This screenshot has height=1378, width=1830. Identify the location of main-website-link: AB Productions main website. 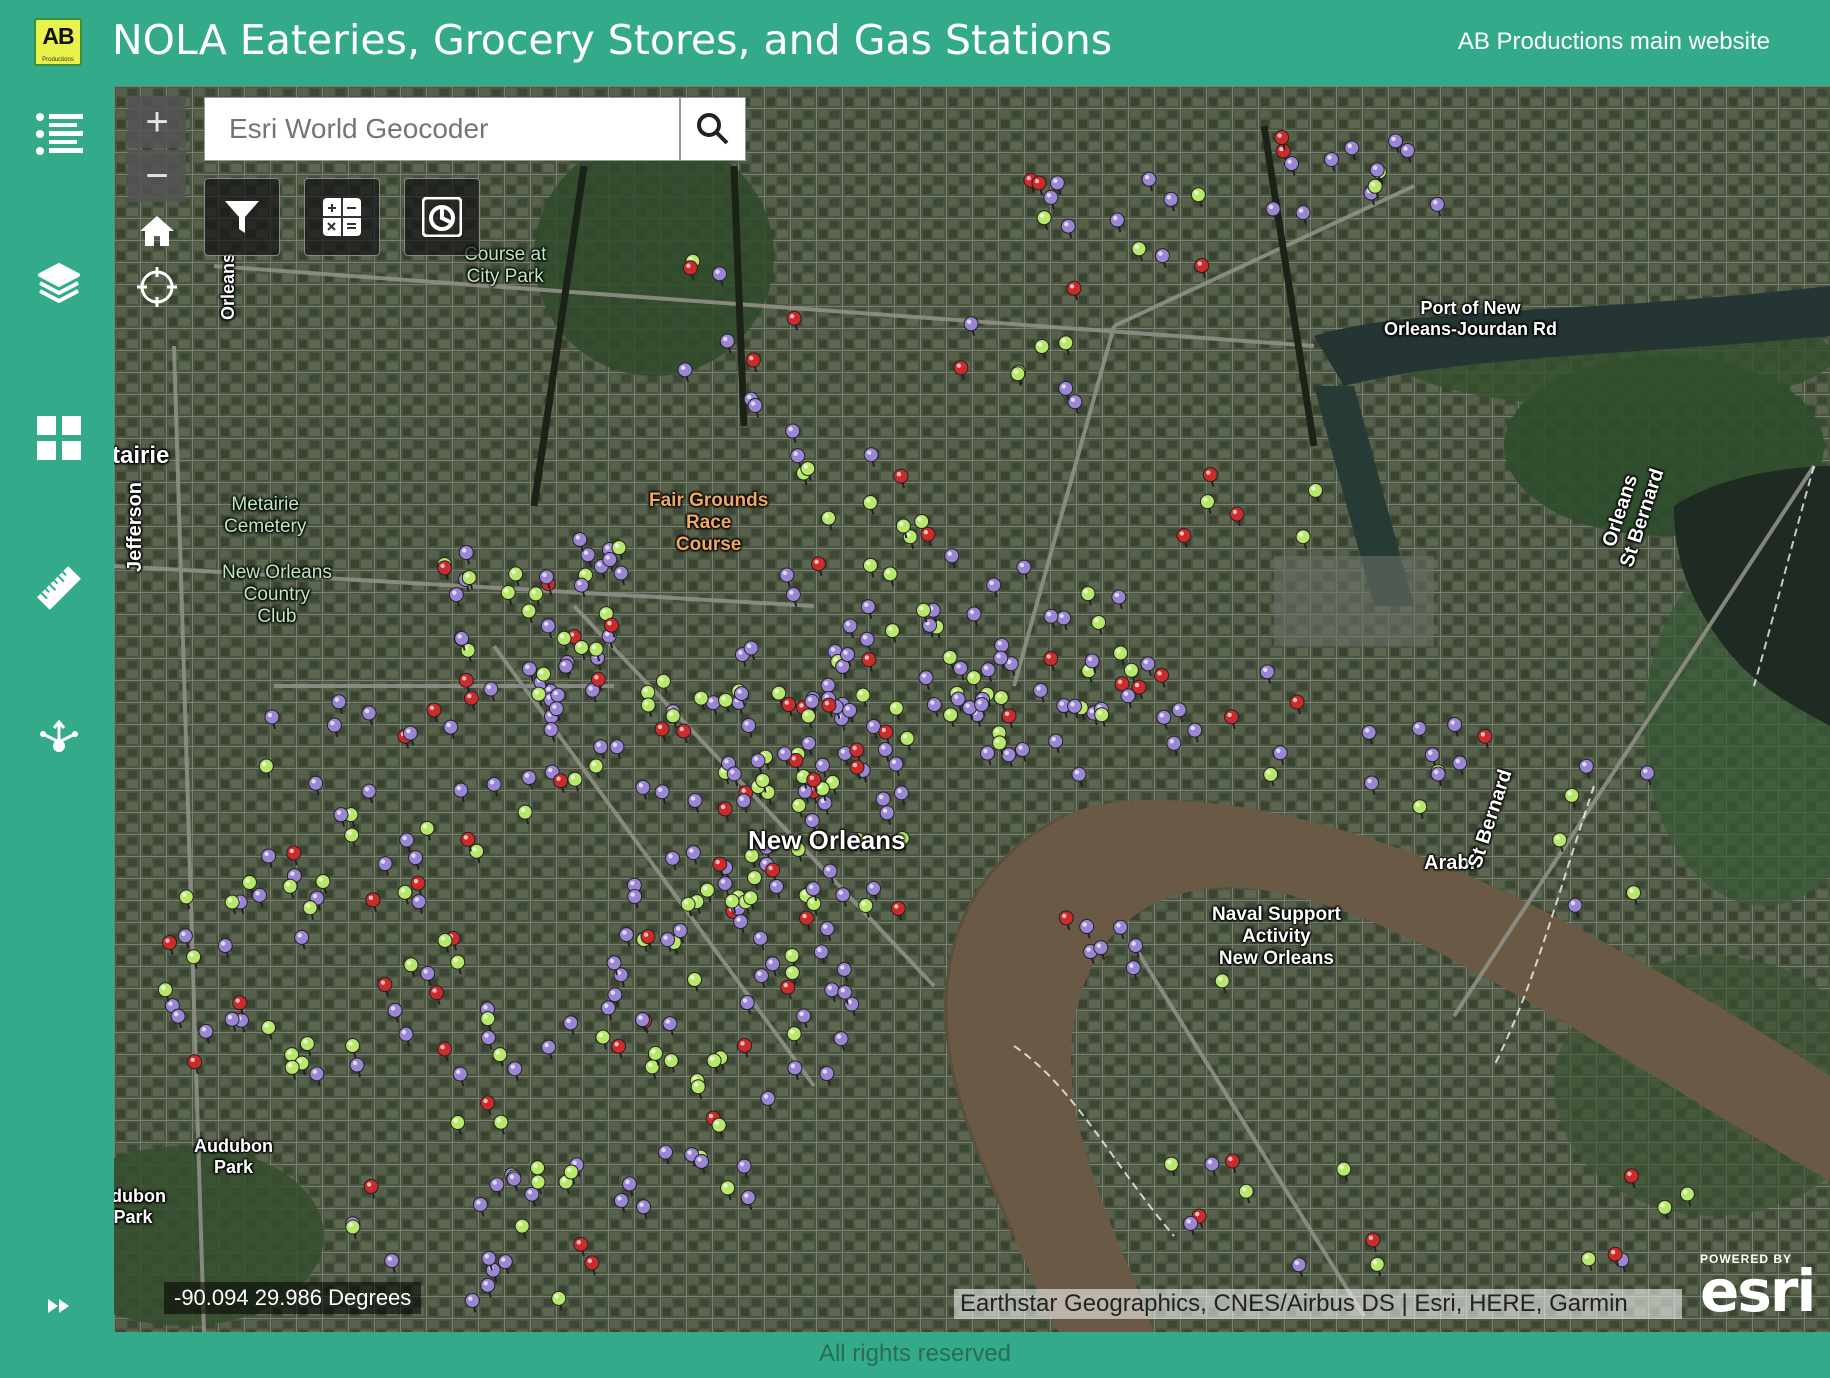
(1614, 42).